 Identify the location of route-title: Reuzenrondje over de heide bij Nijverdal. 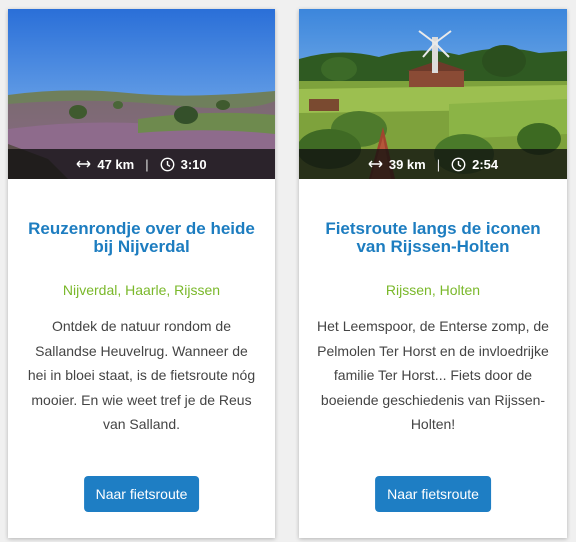
(141, 239).